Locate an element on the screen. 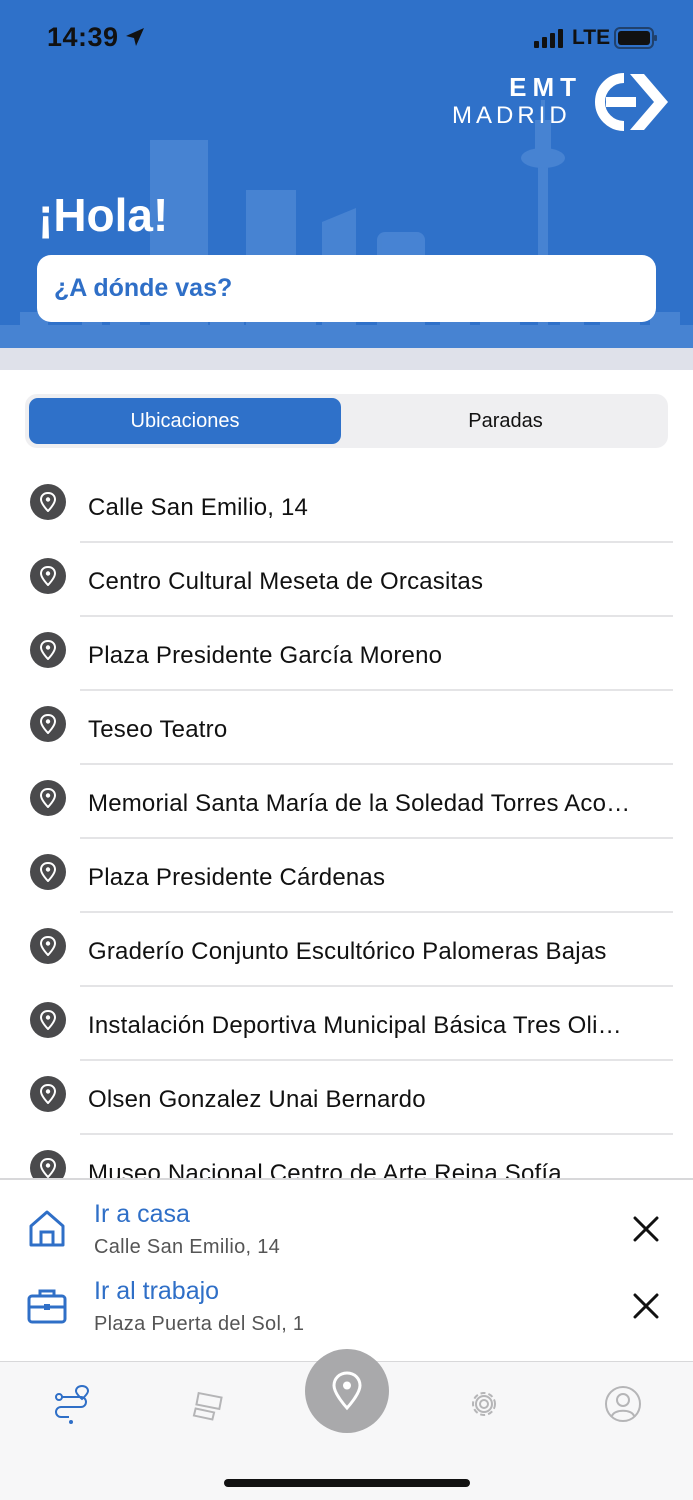  go-home-button: Ir a casa is located at coordinates (142, 1214).